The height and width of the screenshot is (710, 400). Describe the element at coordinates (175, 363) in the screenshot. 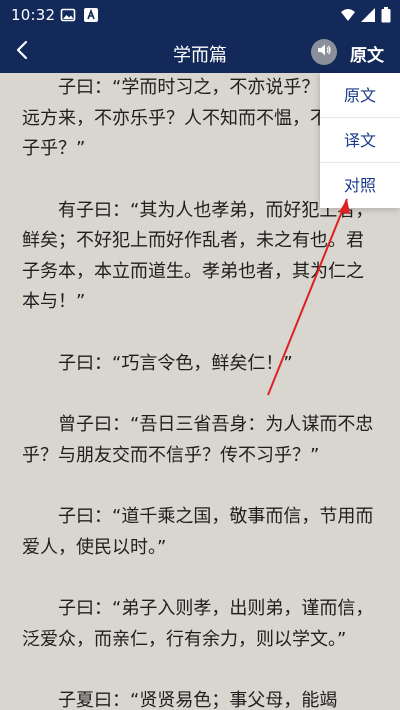

I see `paragraph: 子曰：“巧言令色，鲜矣仁！”` at that location.